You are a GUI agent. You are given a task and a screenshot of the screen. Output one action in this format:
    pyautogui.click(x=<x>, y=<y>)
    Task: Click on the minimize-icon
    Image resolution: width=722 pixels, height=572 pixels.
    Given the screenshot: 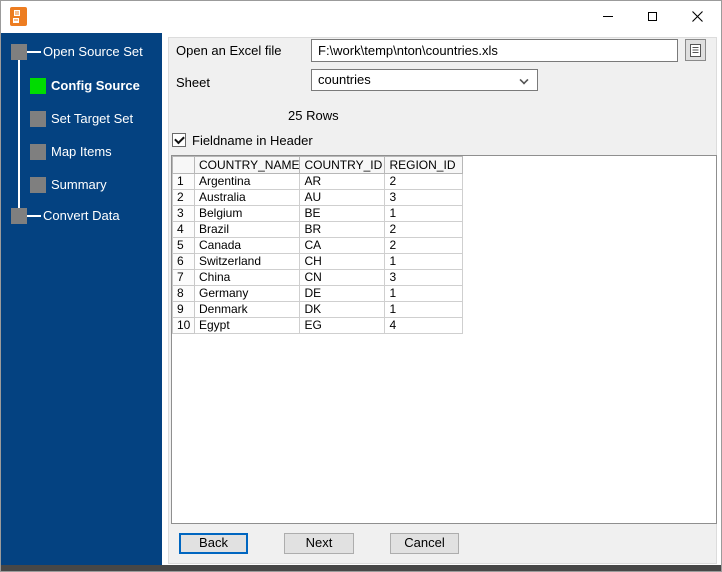 What is the action you would take?
    pyautogui.click(x=607, y=16)
    